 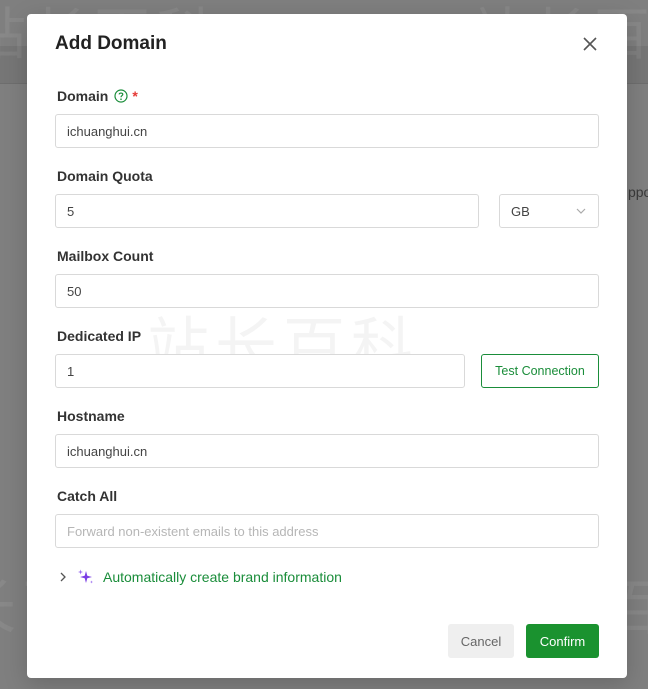 I want to click on dialog-title: Add Domain, so click(x=111, y=43).